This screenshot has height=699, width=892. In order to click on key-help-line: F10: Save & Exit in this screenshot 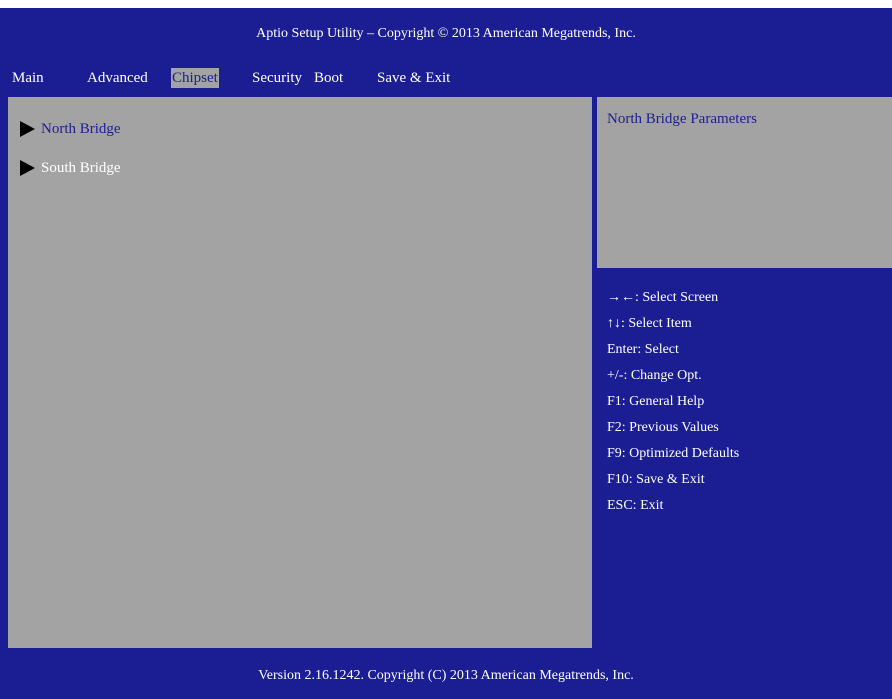, I will do `click(656, 479)`.